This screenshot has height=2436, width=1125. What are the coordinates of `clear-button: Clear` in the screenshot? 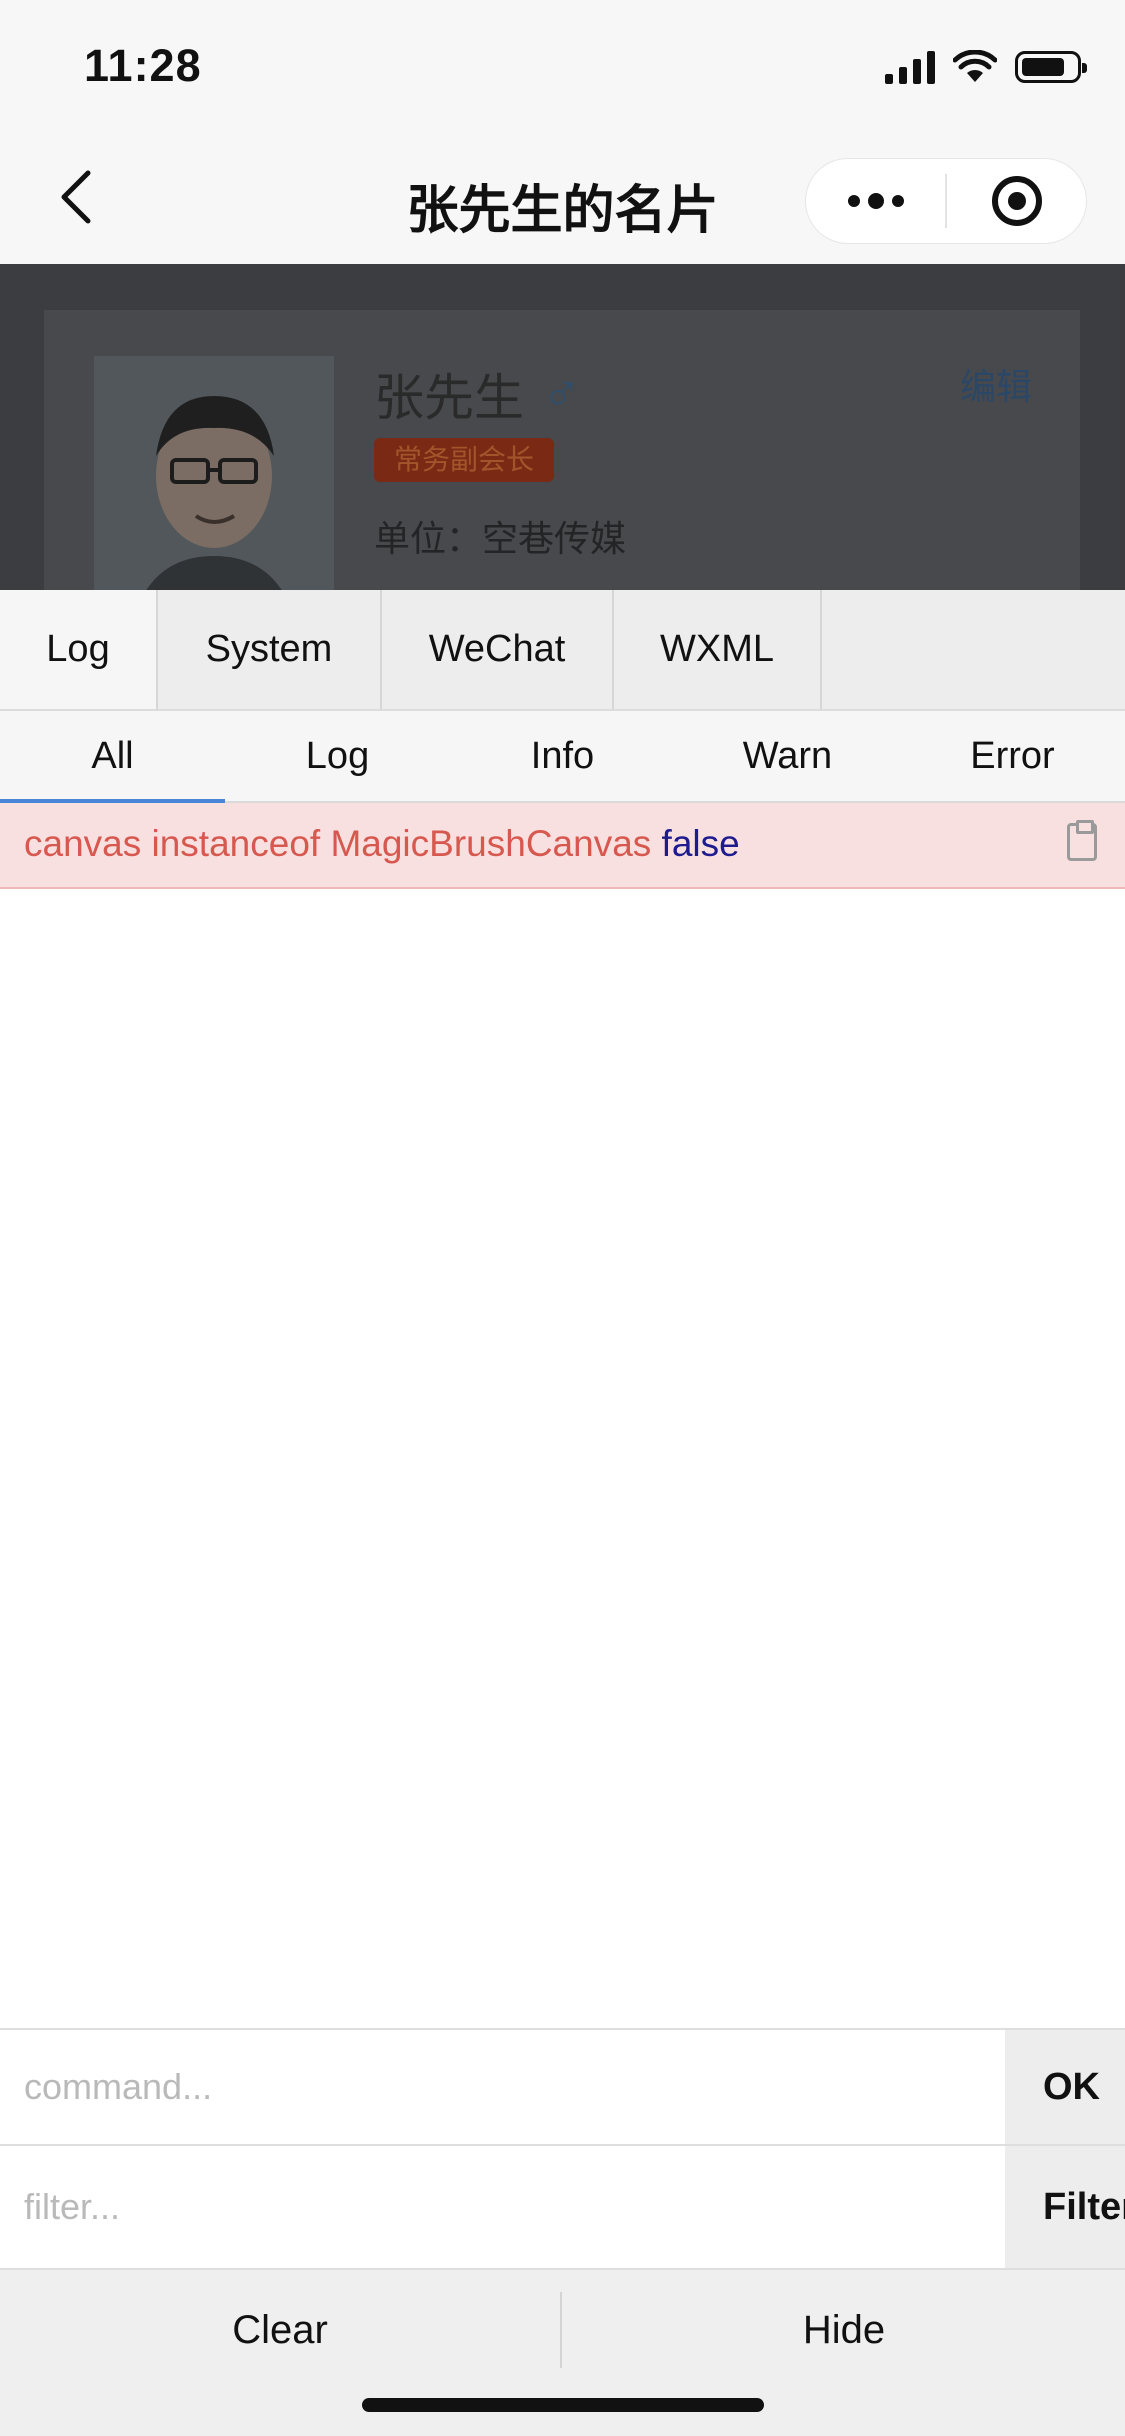 It's located at (280, 2330).